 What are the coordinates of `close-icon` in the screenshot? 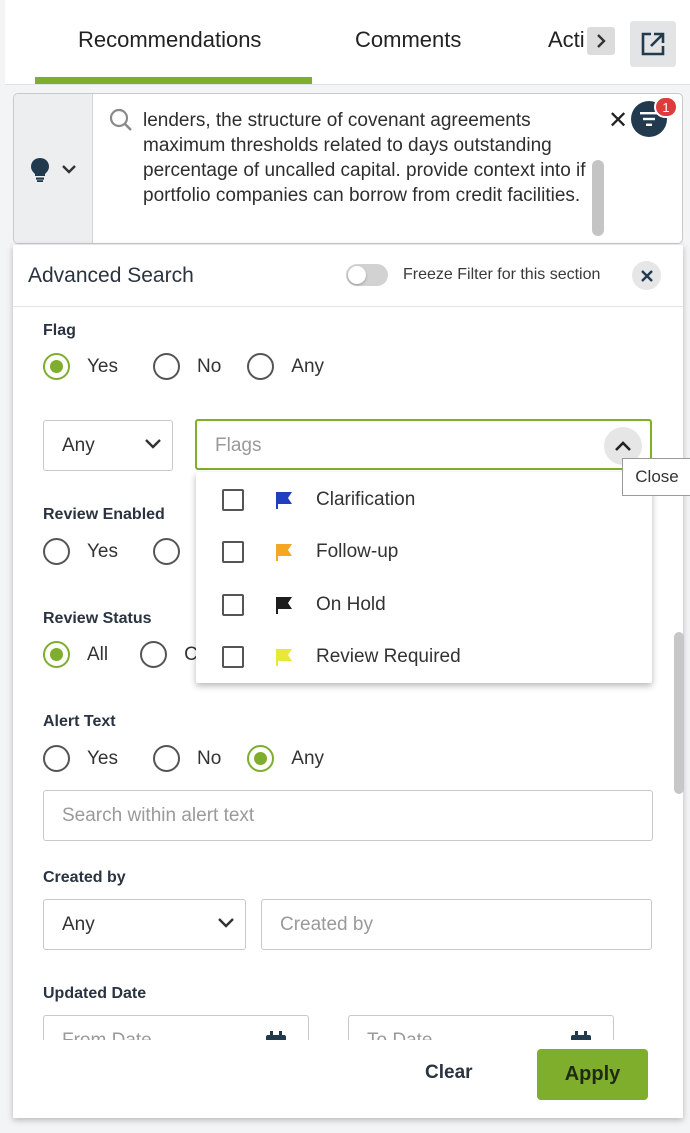 It's located at (646, 275).